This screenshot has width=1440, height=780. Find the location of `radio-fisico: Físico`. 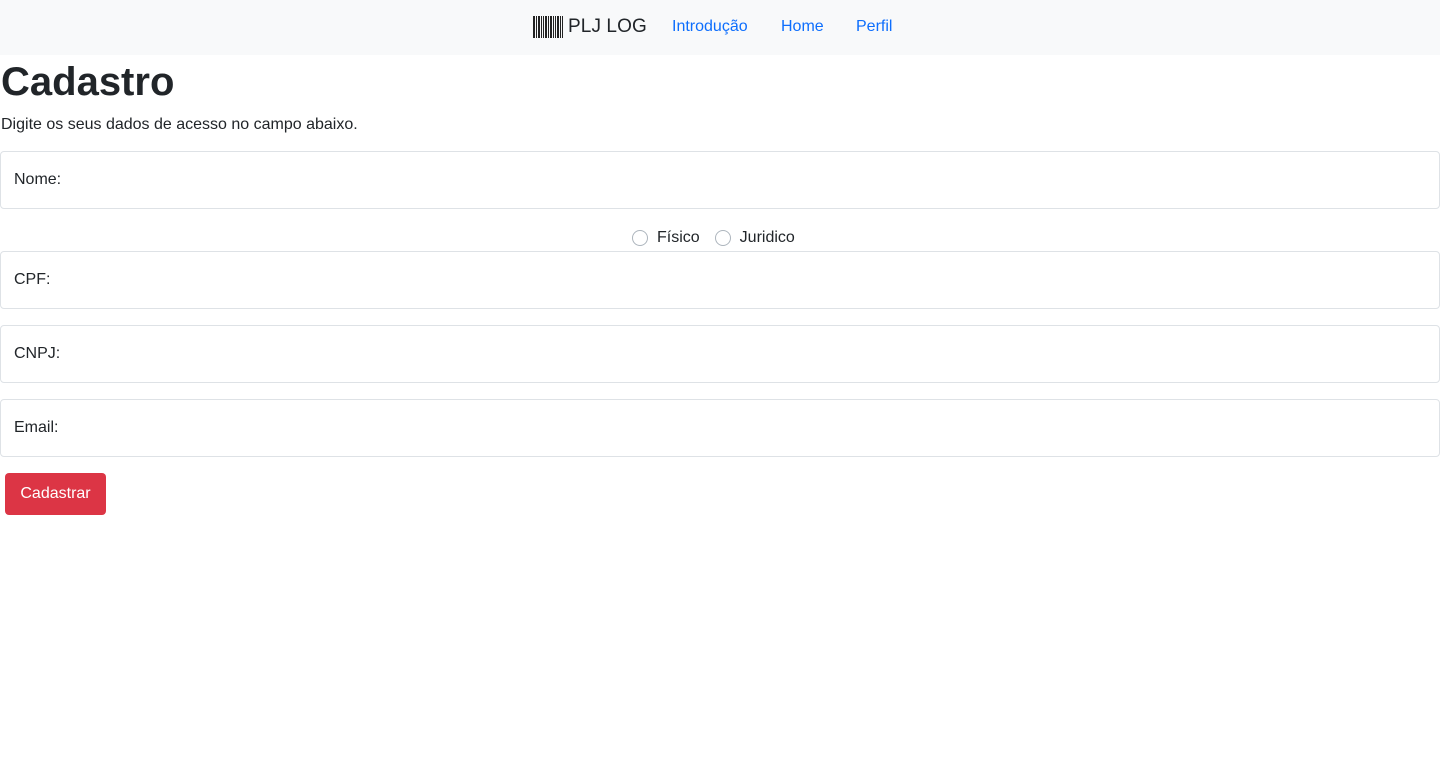

radio-fisico: Físico is located at coordinates (666, 238).